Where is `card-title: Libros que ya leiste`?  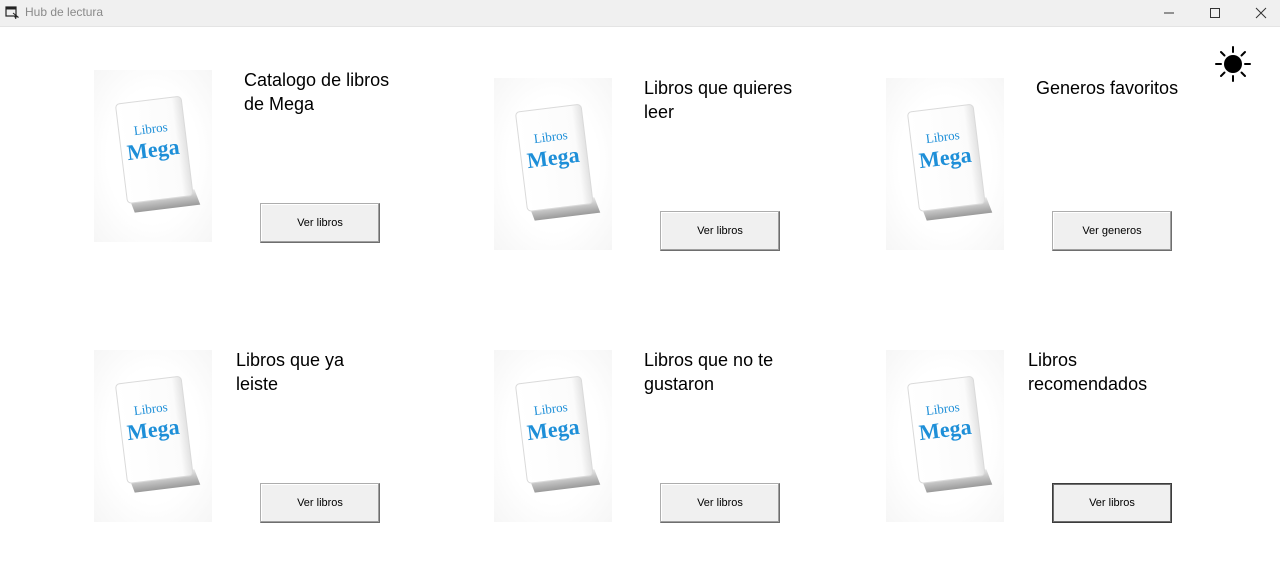
card-title: Libros que ya leiste is located at coordinates (290, 372).